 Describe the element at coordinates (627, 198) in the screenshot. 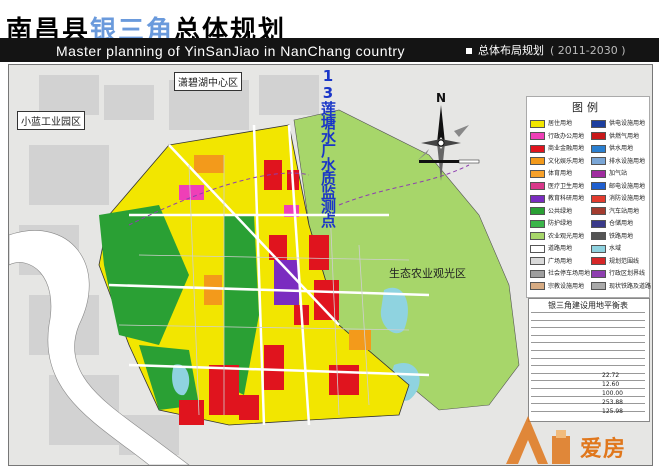

I see `legend-label: 消防设施用地` at that location.